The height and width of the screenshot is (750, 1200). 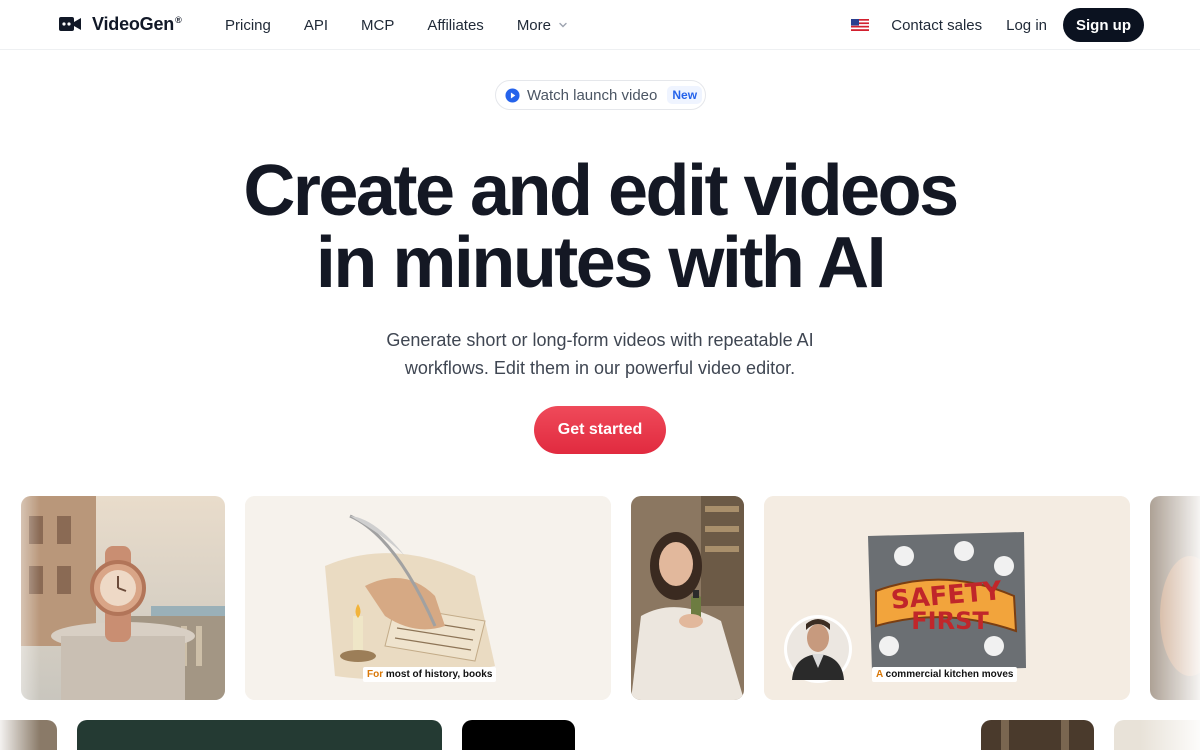 I want to click on gallery-card-watch, so click(x=123, y=598).